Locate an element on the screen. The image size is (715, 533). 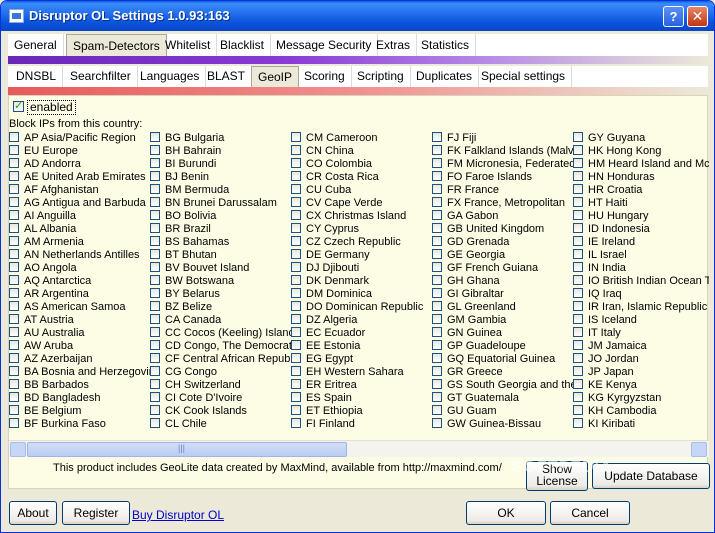
country-item: IT Italy is located at coordinates (641, 333).